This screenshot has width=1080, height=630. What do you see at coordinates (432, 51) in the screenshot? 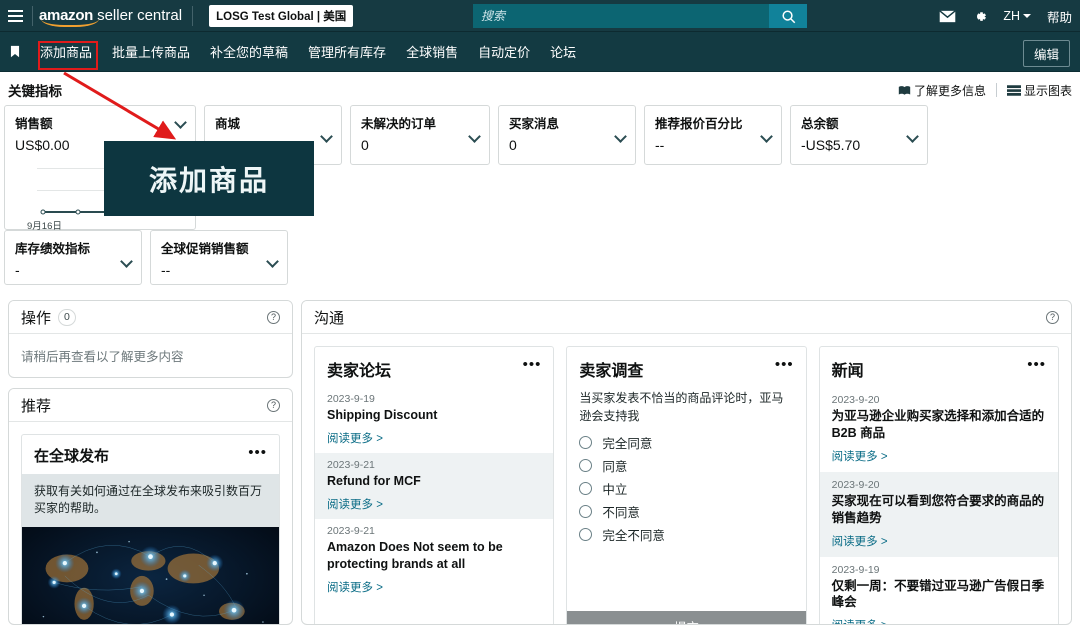
I see `nav-item-global-selling: 全球销售` at bounding box center [432, 51].